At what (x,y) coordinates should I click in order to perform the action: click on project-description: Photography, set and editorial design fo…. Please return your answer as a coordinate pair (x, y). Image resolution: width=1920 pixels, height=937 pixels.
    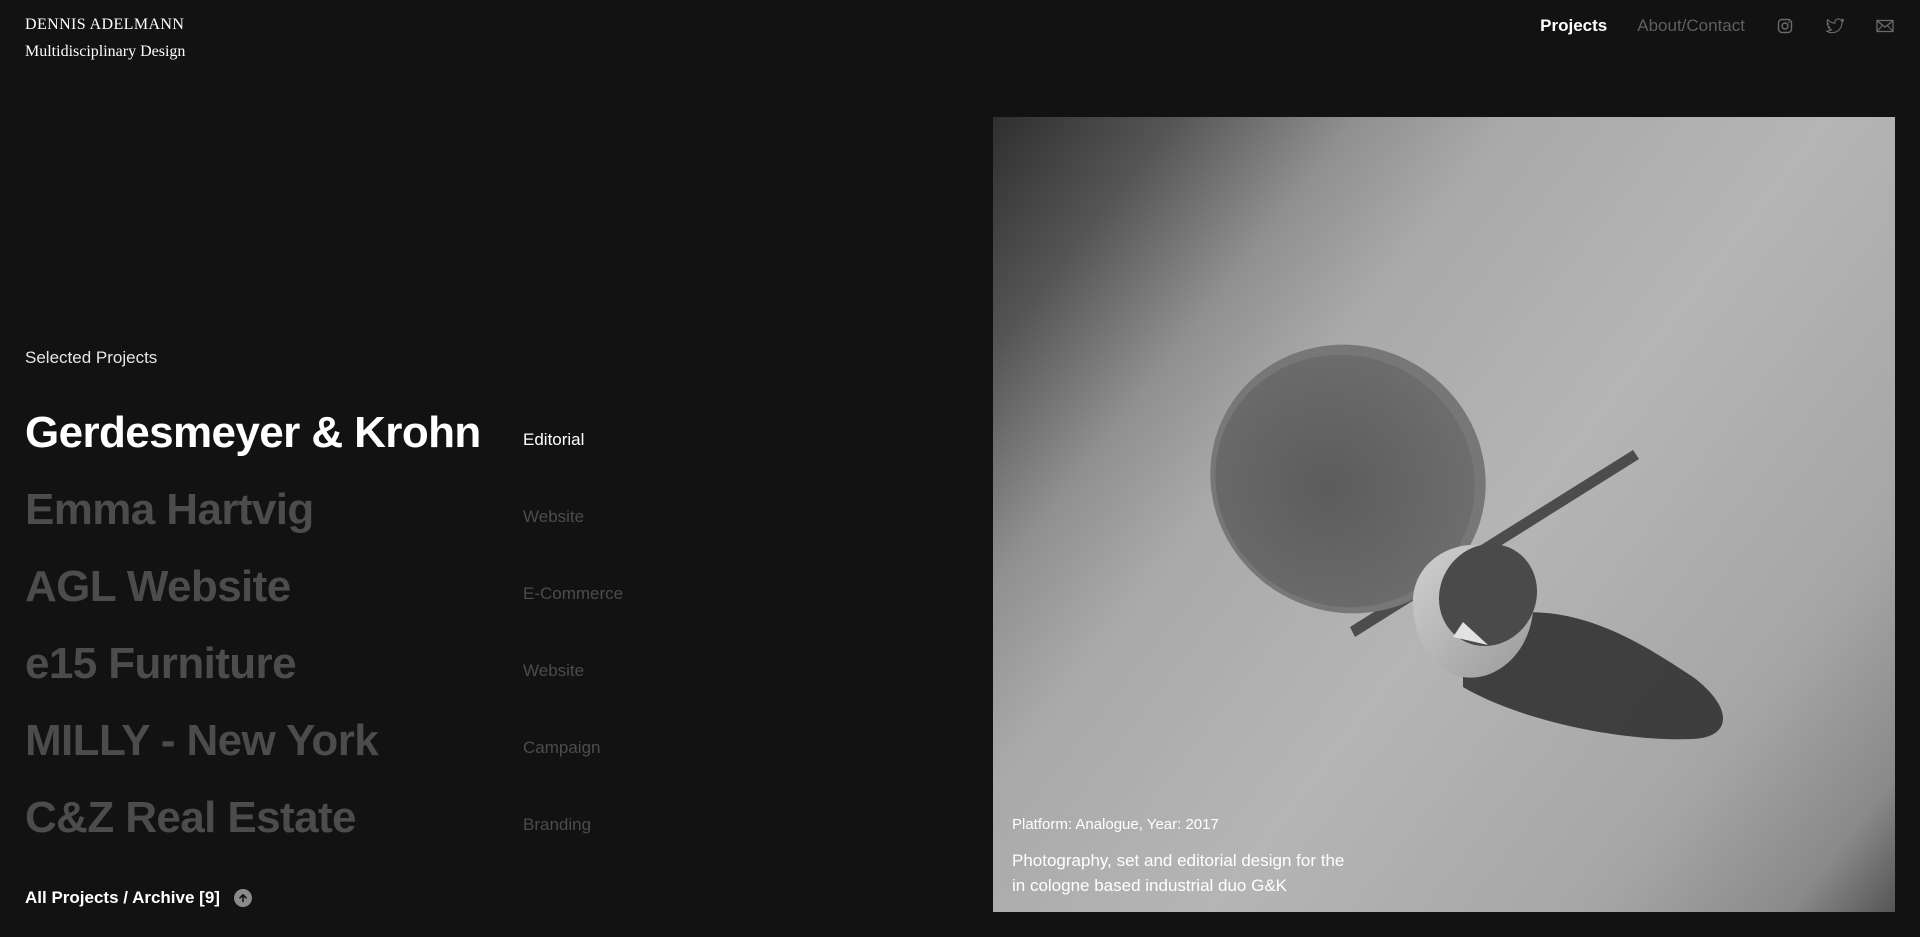
    Looking at the image, I should click on (1178, 873).